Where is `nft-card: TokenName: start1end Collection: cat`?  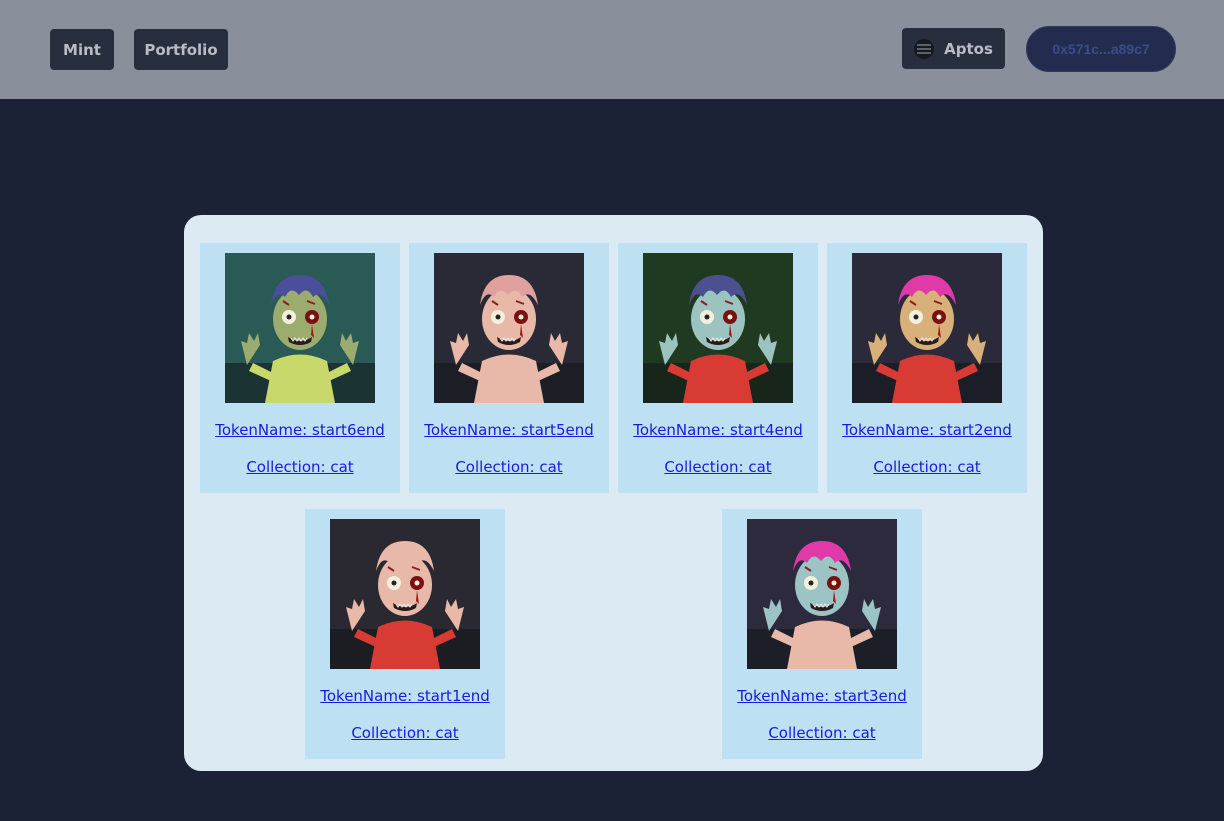 nft-card: TokenName: start1end Collection: cat is located at coordinates (405, 634).